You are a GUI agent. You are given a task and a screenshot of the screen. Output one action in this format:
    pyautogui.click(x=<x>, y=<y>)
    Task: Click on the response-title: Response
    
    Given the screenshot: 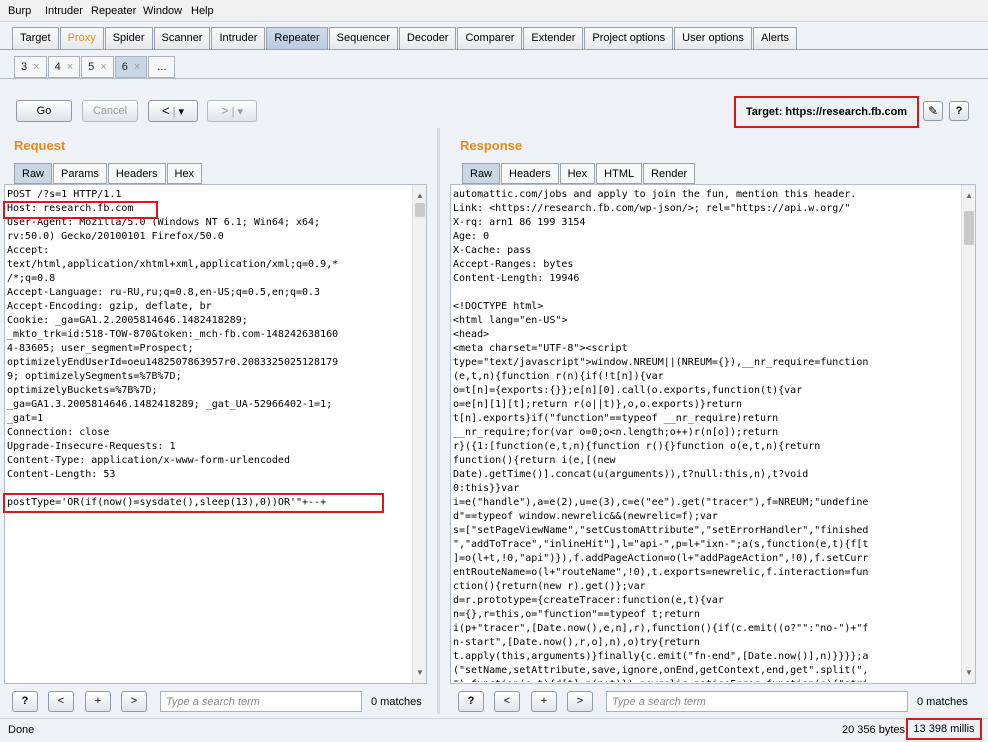 What is the action you would take?
    pyautogui.click(x=491, y=145)
    